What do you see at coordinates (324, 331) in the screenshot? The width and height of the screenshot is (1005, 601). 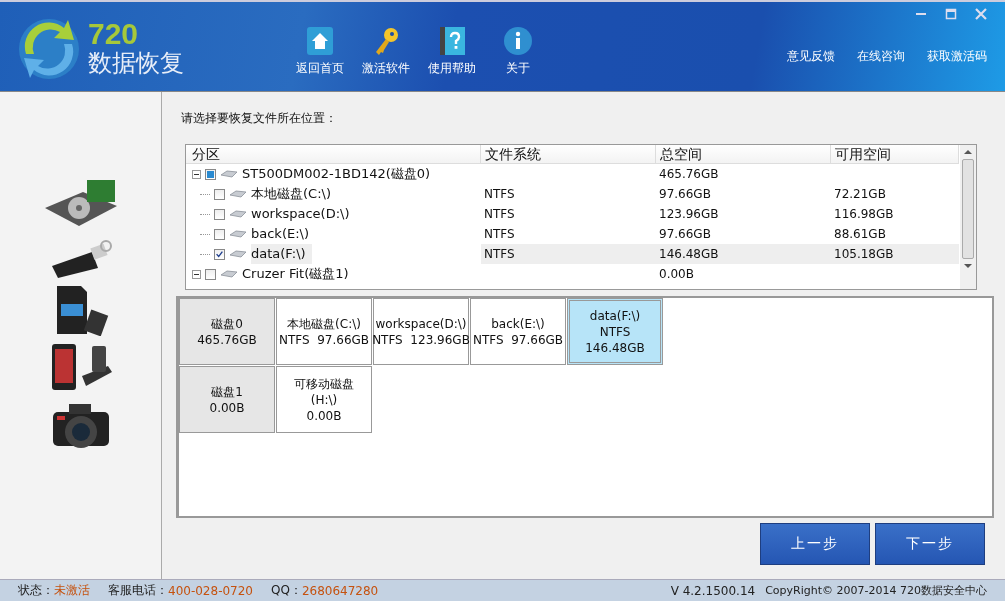 I see `partition-tile: 本地磁盘(C:\) NTFS 97.66GB` at bounding box center [324, 331].